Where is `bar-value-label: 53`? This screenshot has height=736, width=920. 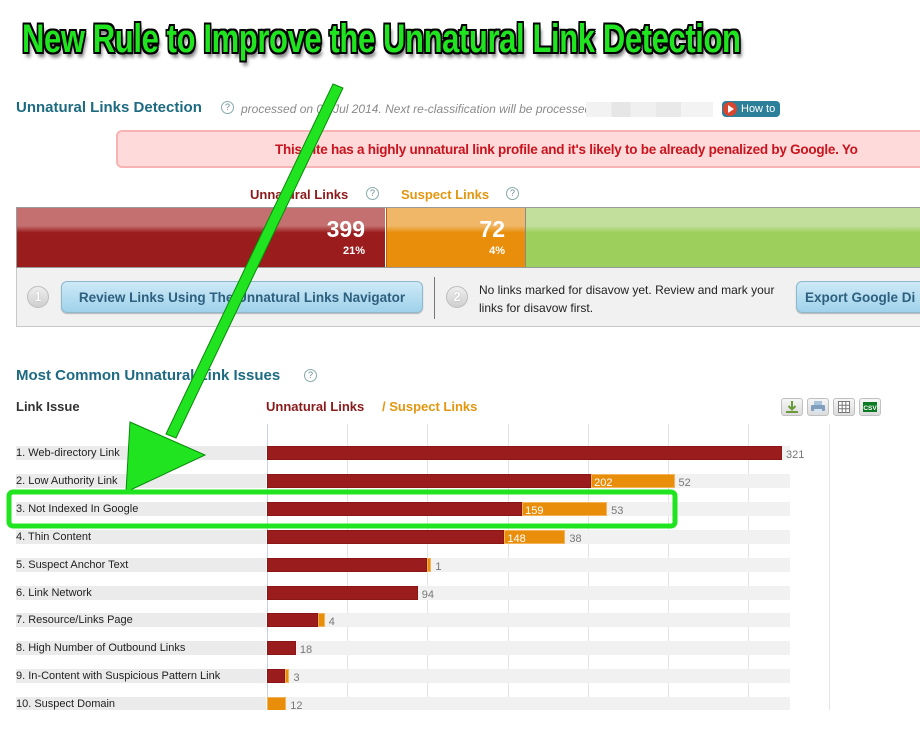 bar-value-label: 53 is located at coordinates (617, 511).